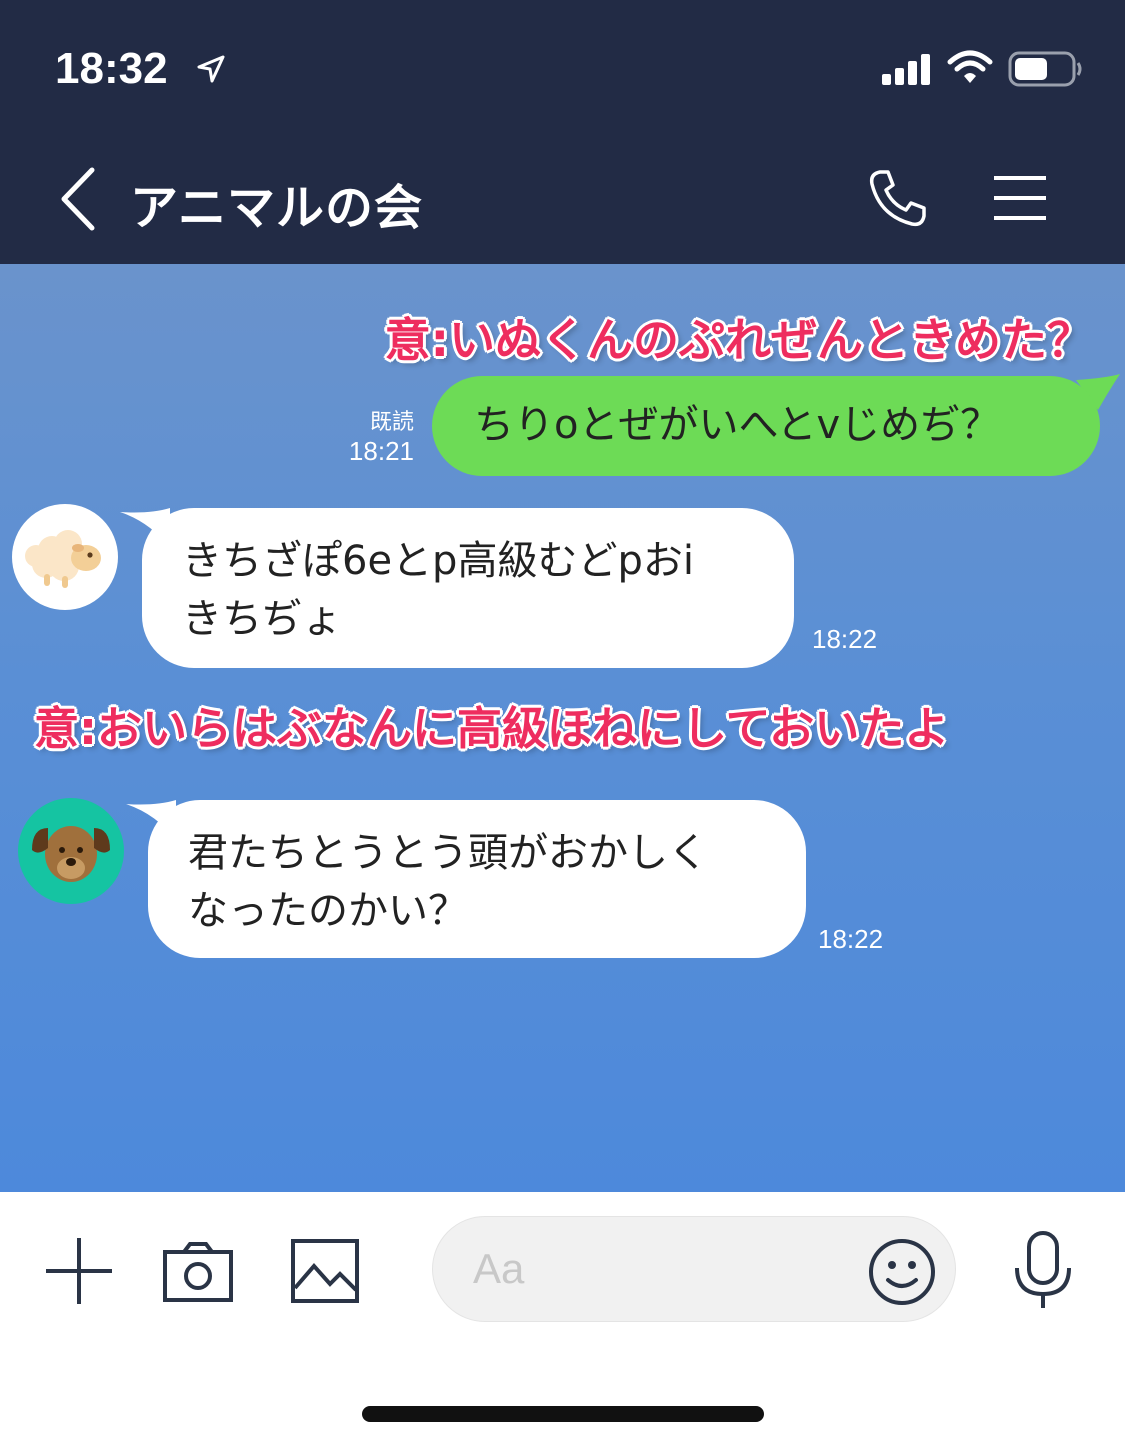  What do you see at coordinates (737, 425) in the screenshot?
I see `message-text: ちりoとぜがいへとvじめぢ？` at bounding box center [737, 425].